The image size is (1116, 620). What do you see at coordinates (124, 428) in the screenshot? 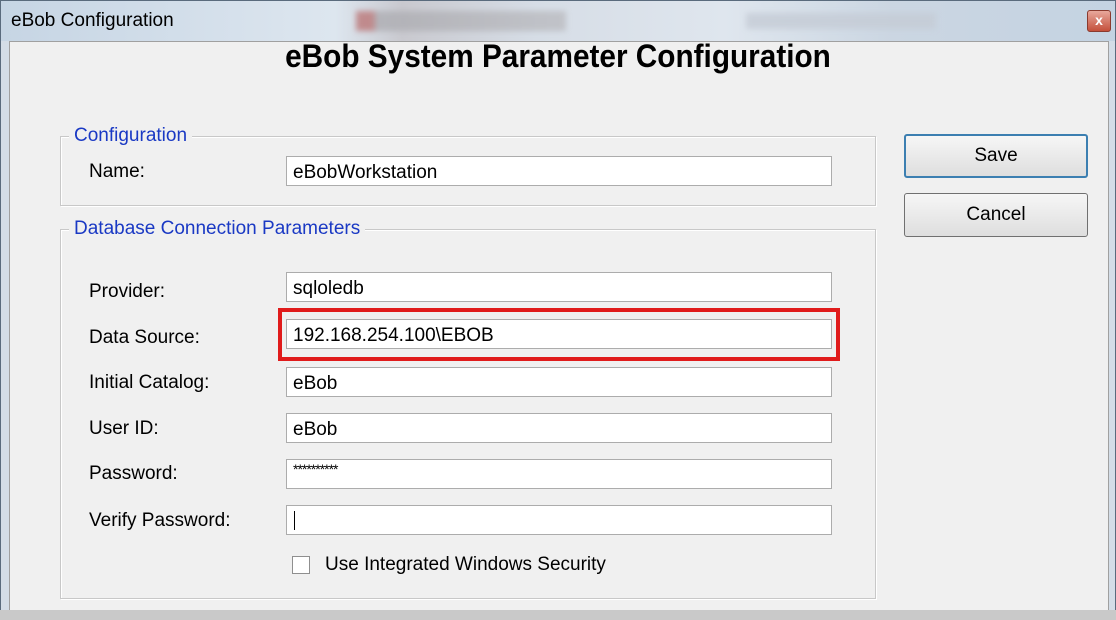
I see `user-id-label: User ID:` at bounding box center [124, 428].